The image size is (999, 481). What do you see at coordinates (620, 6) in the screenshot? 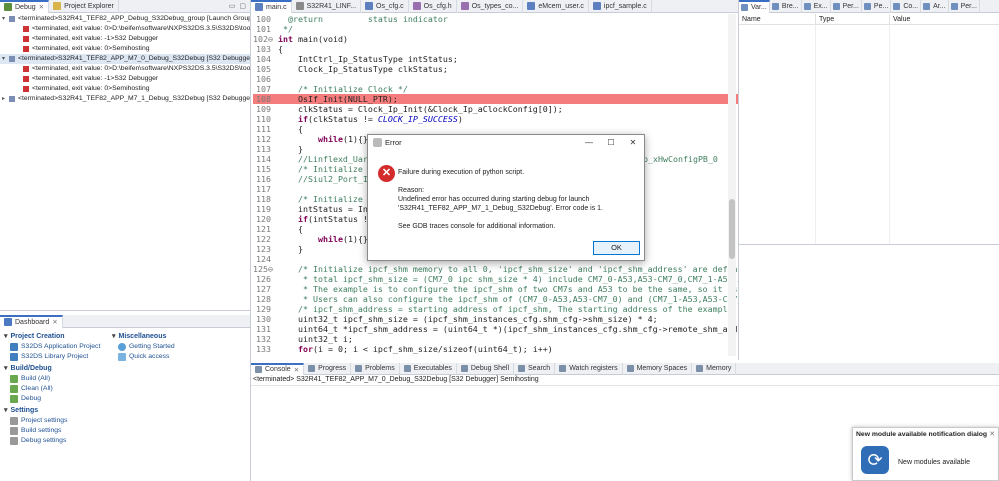
I see `editor-tab: ipcf_sample.c` at bounding box center [620, 6].